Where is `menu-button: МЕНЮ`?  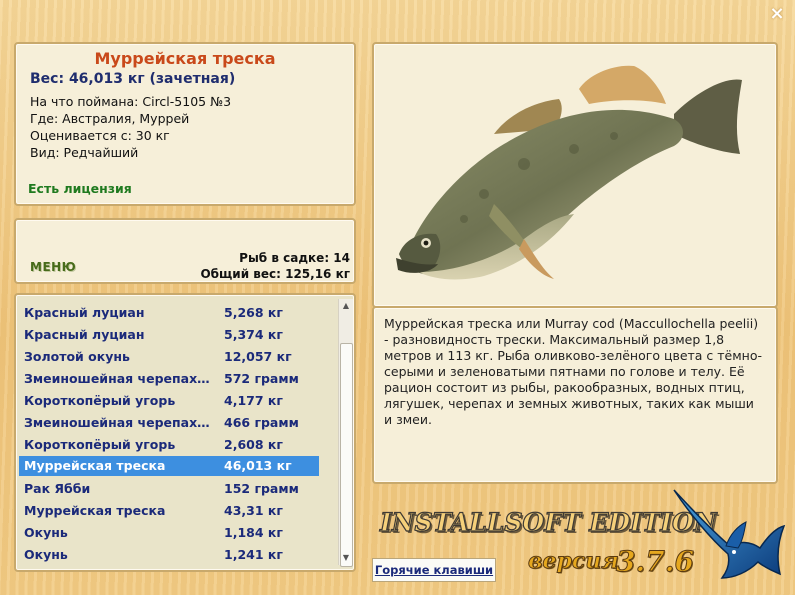
menu-button: МЕНЮ is located at coordinates (53, 267).